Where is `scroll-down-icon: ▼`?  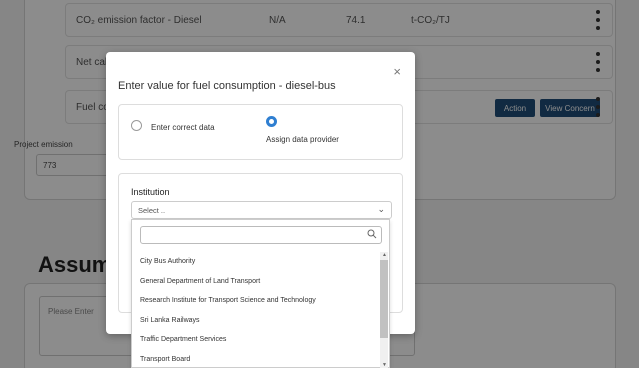
scroll-down-icon: ▼ is located at coordinates (384, 365).